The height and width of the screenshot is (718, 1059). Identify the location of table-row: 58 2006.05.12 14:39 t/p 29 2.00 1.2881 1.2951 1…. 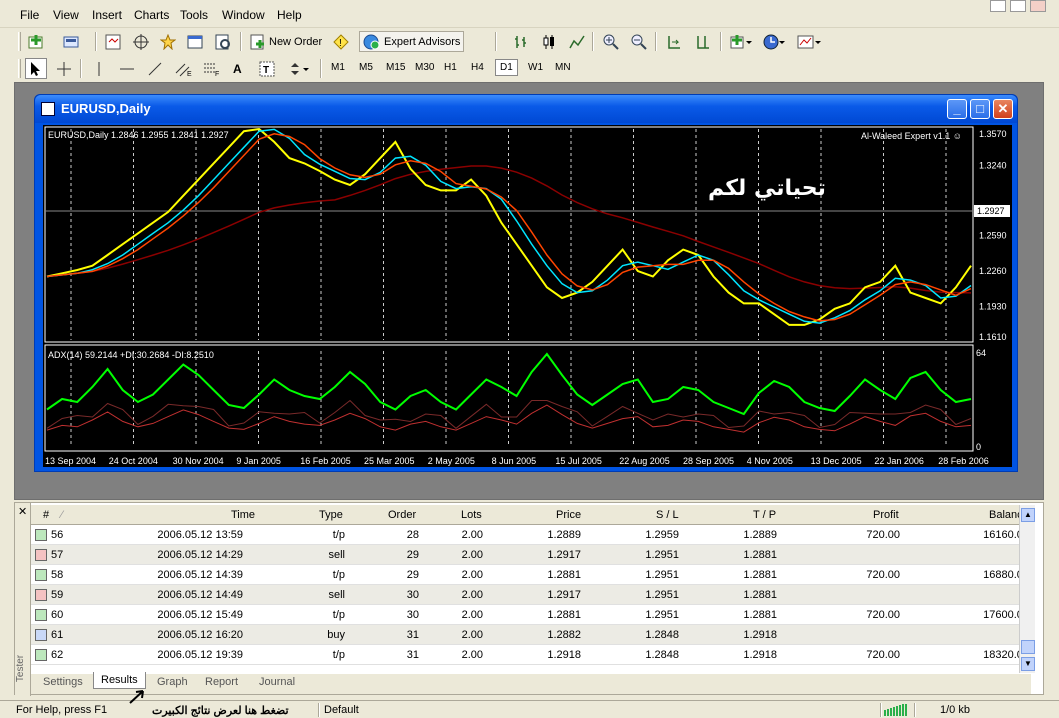
(531, 575).